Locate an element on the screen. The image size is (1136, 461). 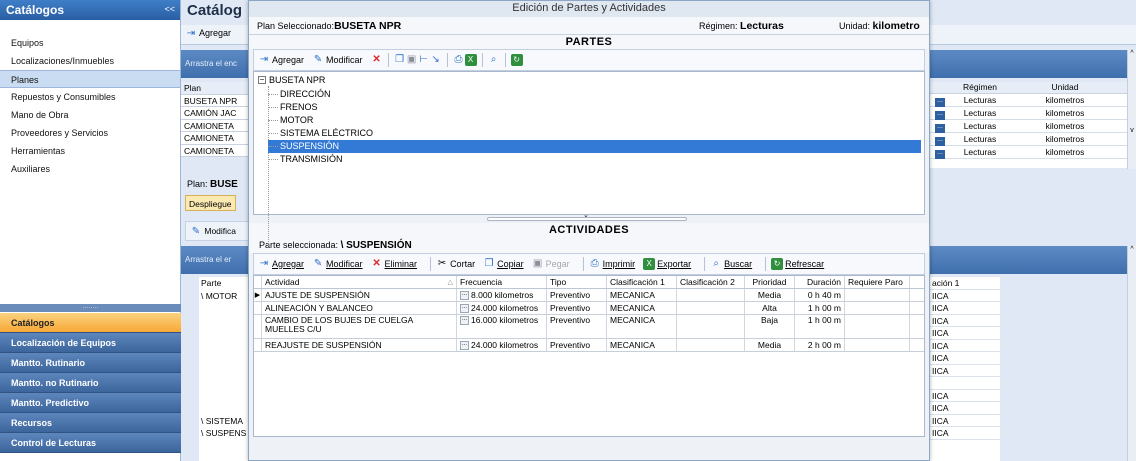
act-cut-button: ✂ Cortar is located at coordinates (455, 264).